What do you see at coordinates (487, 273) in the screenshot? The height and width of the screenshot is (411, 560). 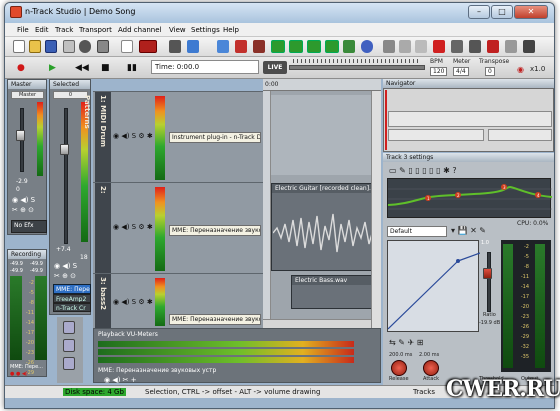 I see `threshold-fader` at bounding box center [487, 273].